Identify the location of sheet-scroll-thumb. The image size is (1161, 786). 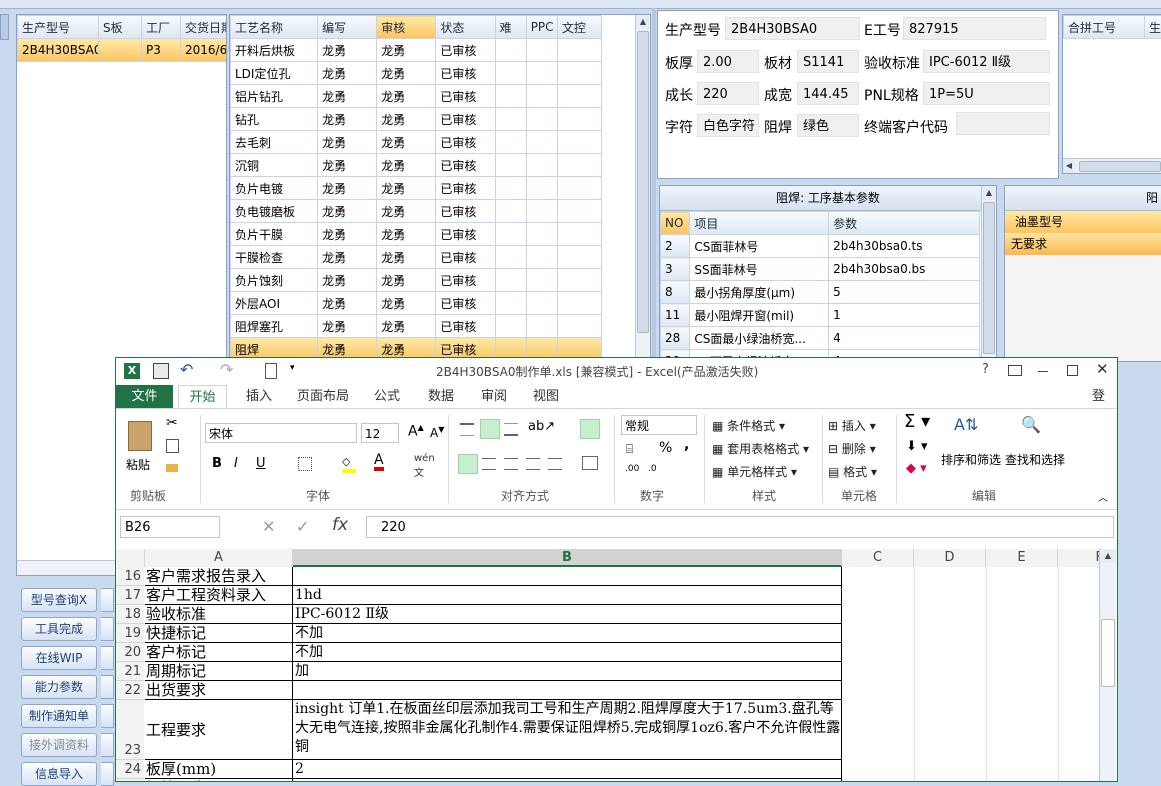
(1108, 653).